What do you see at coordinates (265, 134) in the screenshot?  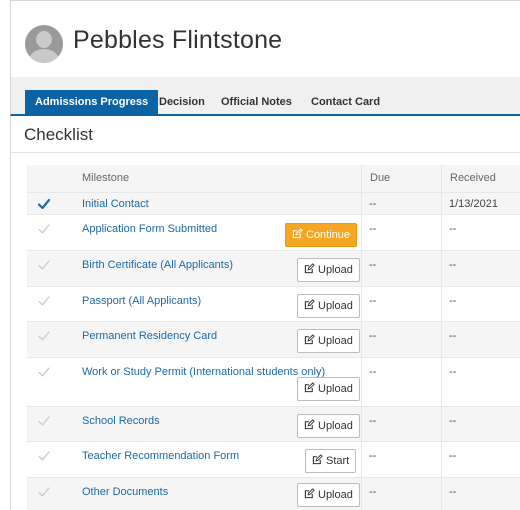 I see `checklist-header: Checklist` at bounding box center [265, 134].